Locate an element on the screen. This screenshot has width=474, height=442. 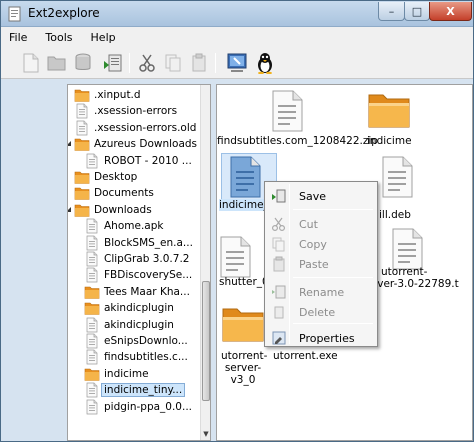
disk-button is located at coordinates (83, 63).